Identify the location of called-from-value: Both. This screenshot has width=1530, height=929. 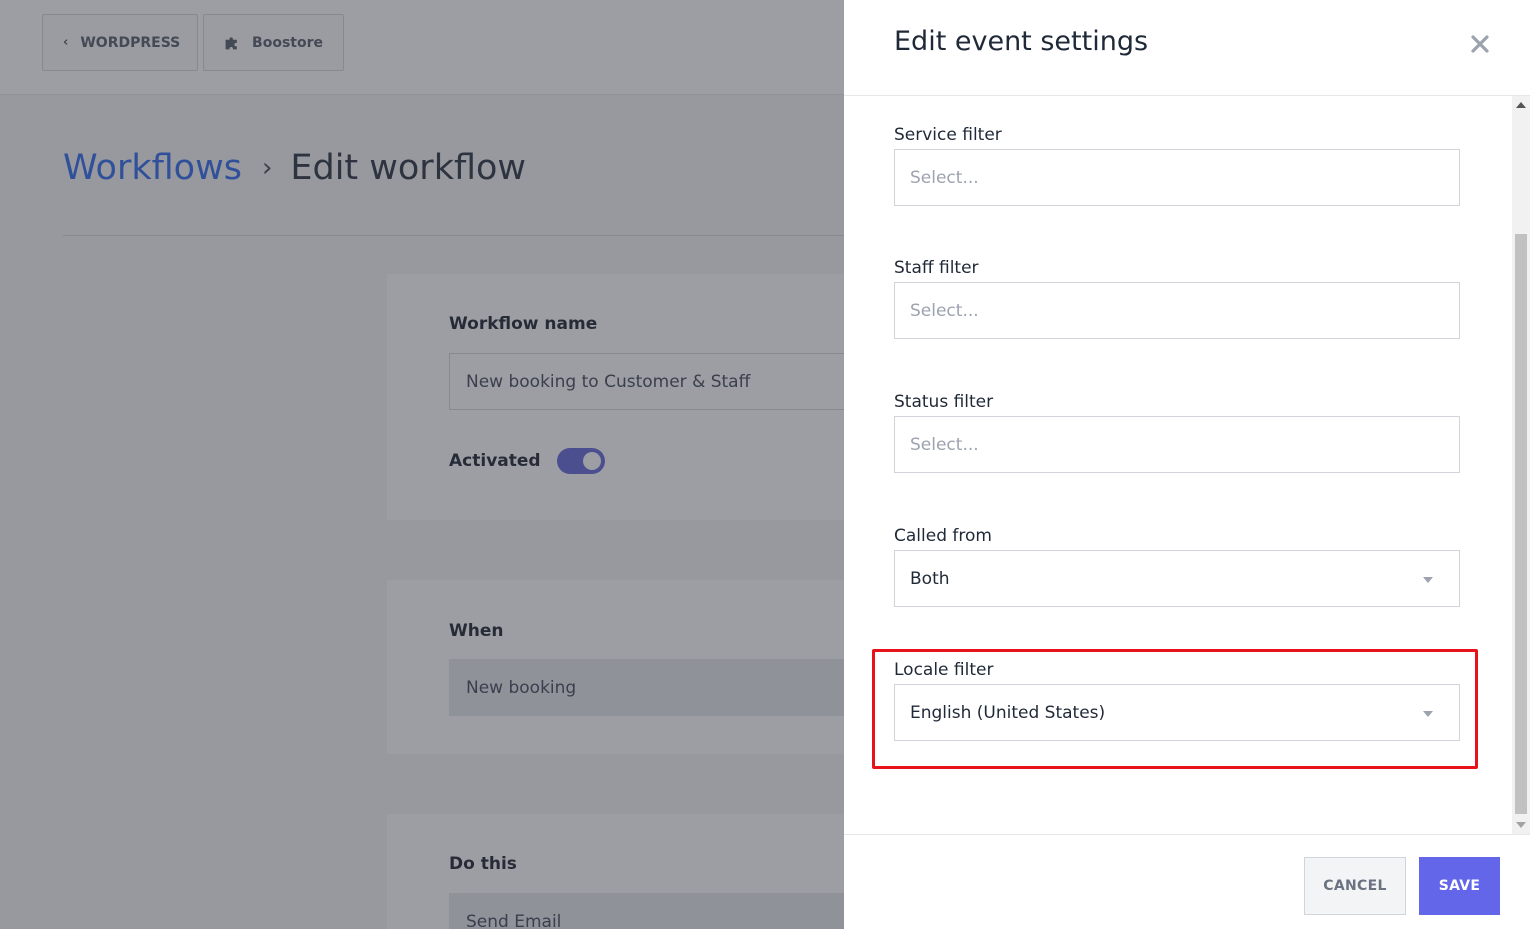
(930, 578).